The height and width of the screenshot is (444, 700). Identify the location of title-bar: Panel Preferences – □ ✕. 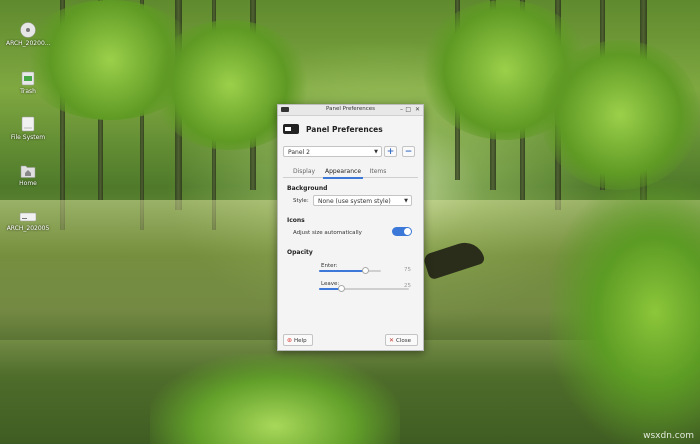
(350, 110).